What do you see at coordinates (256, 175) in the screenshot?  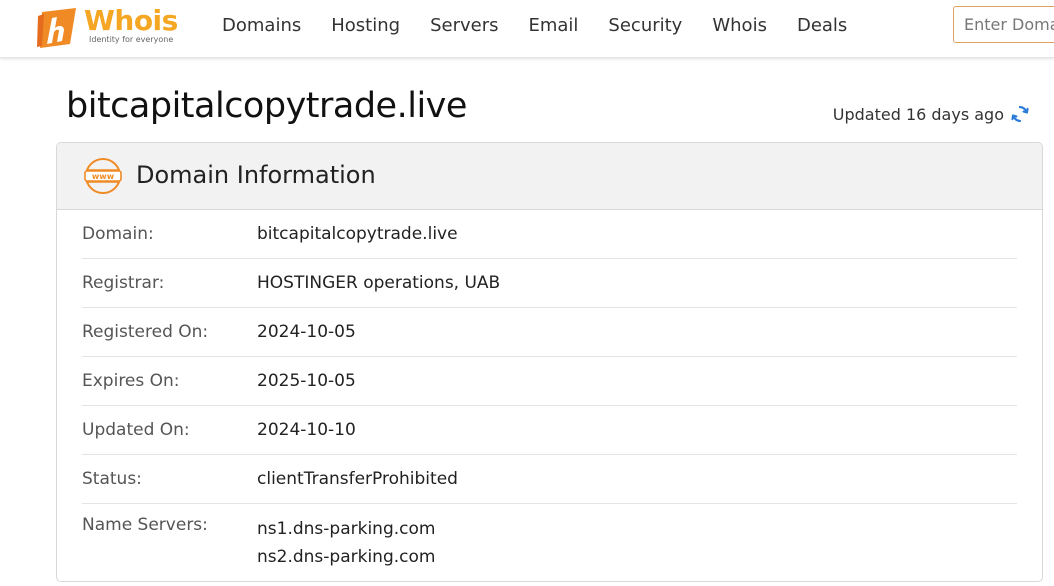 I see `card-title: Domain Information` at bounding box center [256, 175].